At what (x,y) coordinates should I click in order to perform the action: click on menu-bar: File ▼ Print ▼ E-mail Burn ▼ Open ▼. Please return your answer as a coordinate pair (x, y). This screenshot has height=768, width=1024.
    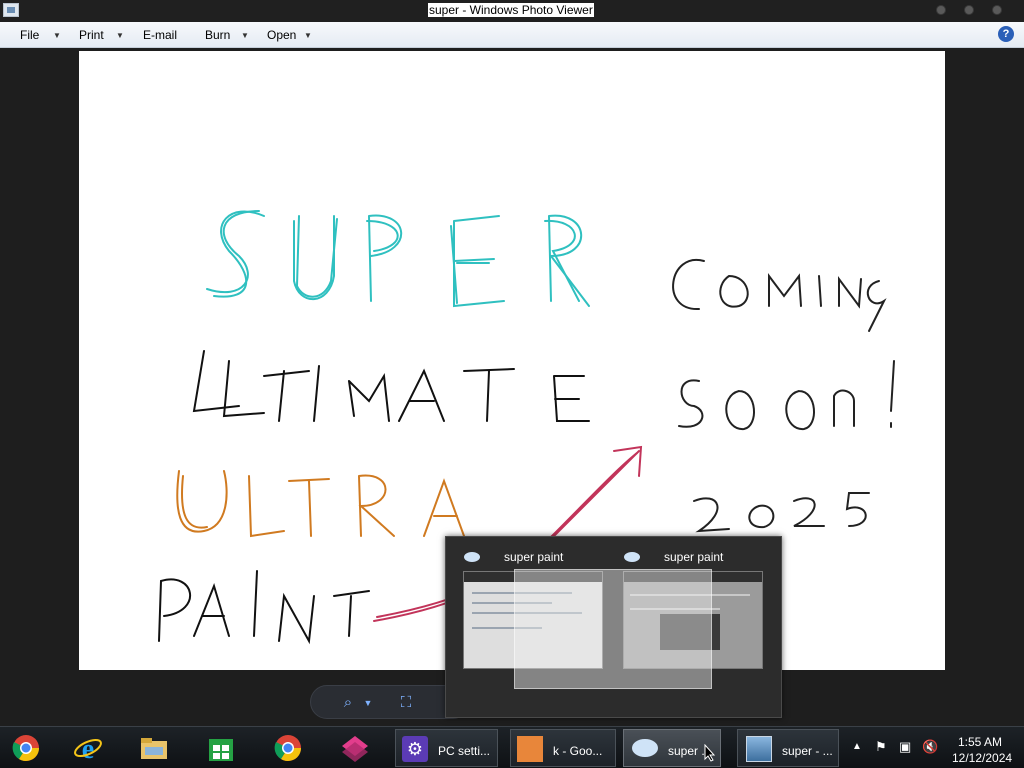
    Looking at the image, I should click on (512, 35).